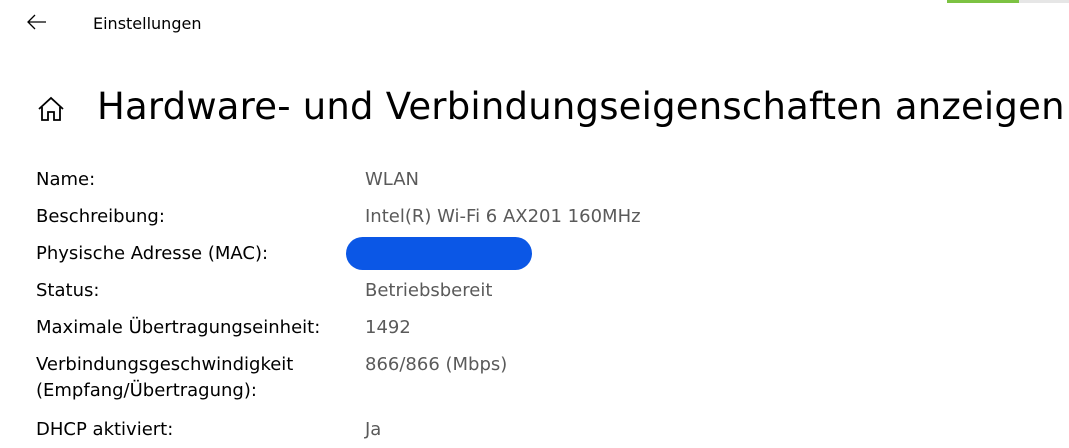 The image size is (1069, 448). What do you see at coordinates (388, 327) in the screenshot?
I see `property-value: 1492` at bounding box center [388, 327].